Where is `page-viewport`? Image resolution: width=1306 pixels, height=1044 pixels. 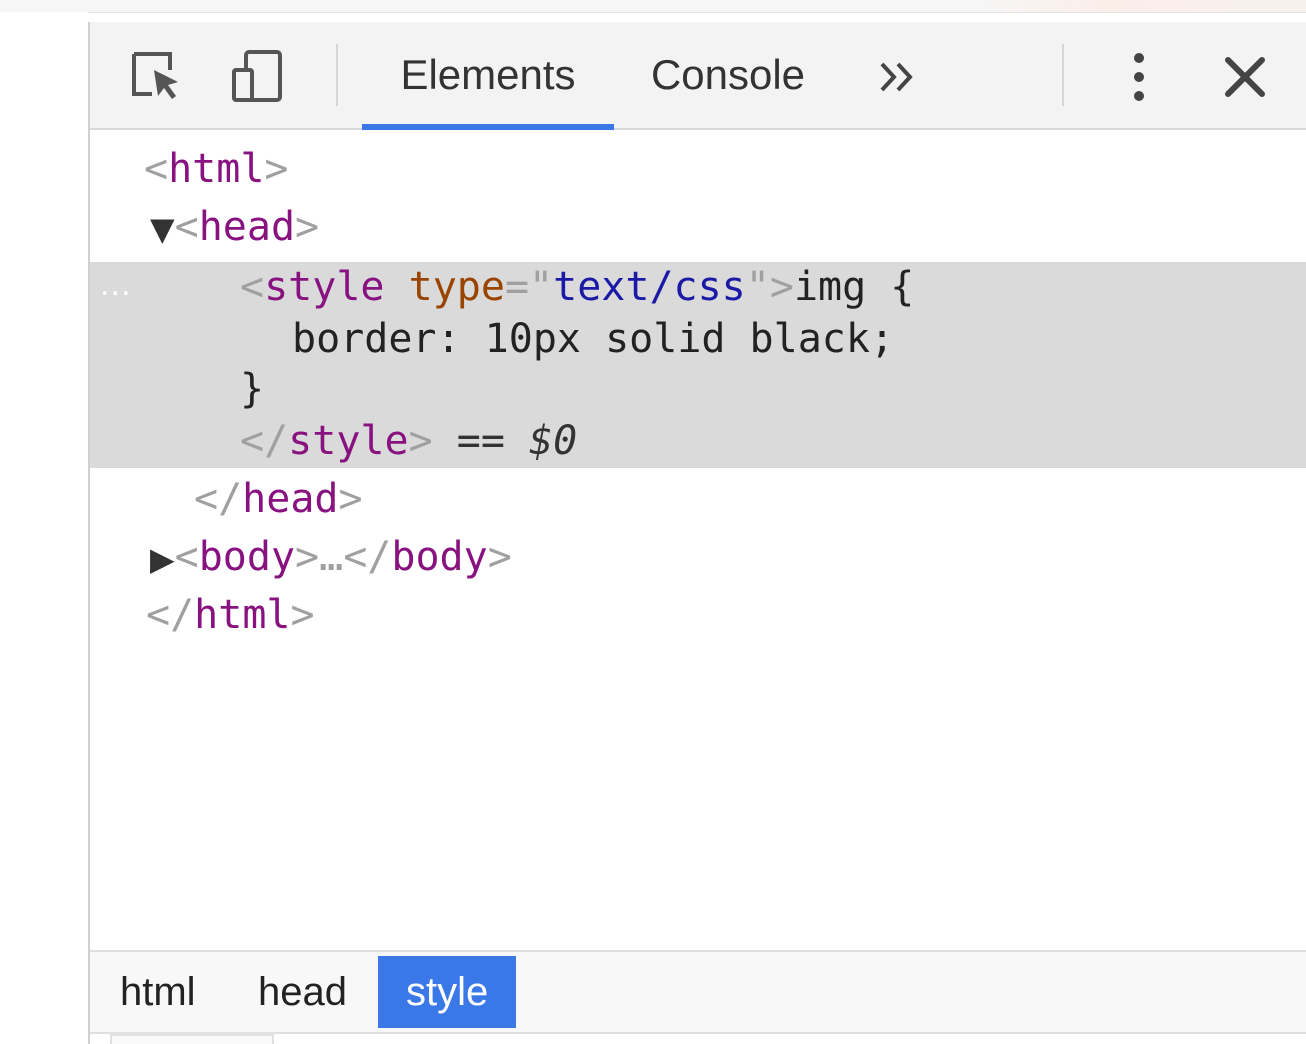
page-viewport is located at coordinates (44, 528).